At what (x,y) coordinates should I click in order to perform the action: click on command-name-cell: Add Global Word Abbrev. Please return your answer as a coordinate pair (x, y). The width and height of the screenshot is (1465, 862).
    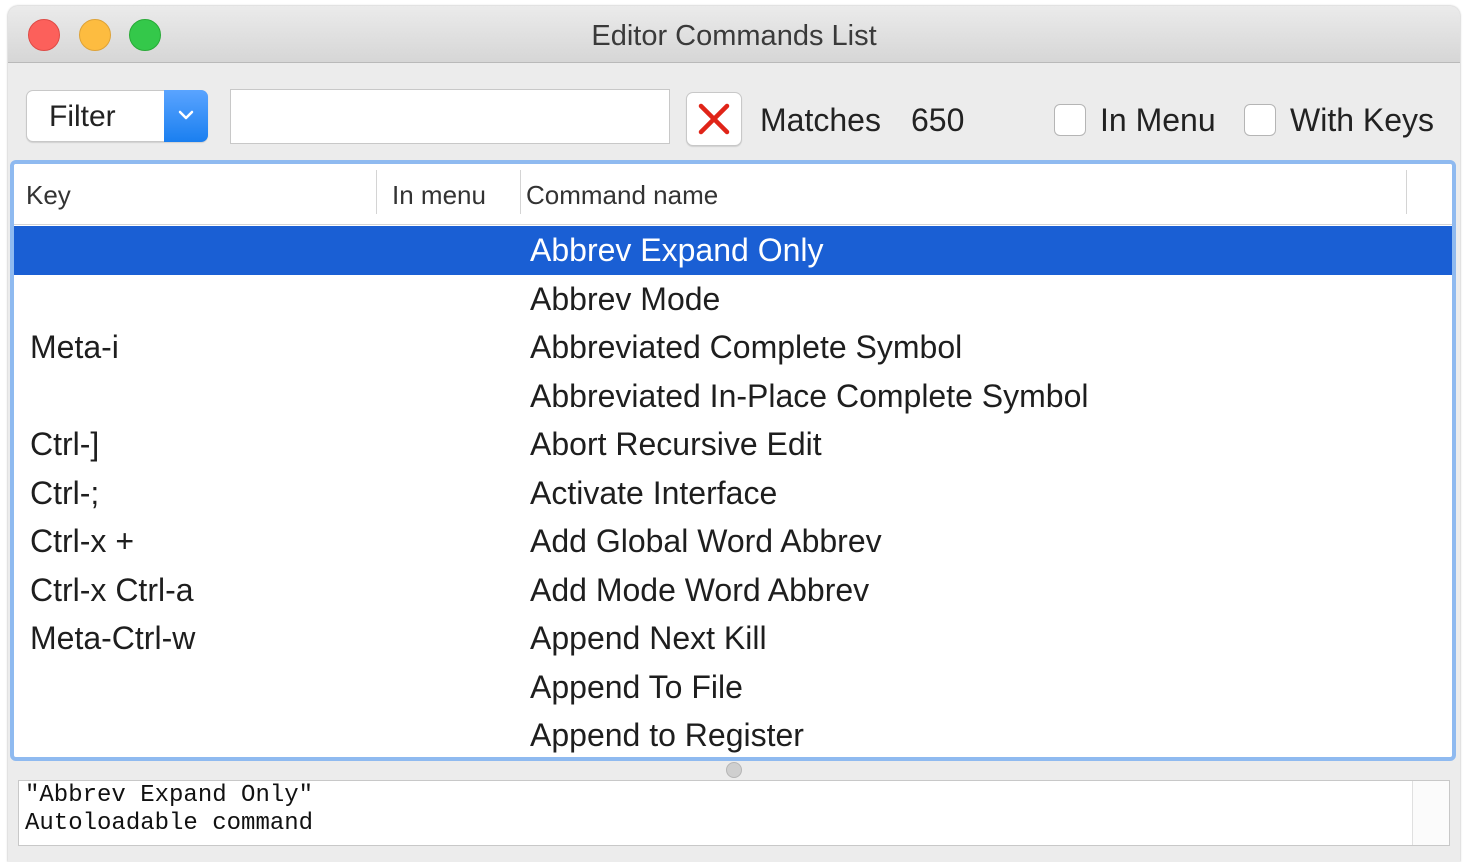
    Looking at the image, I should click on (706, 541).